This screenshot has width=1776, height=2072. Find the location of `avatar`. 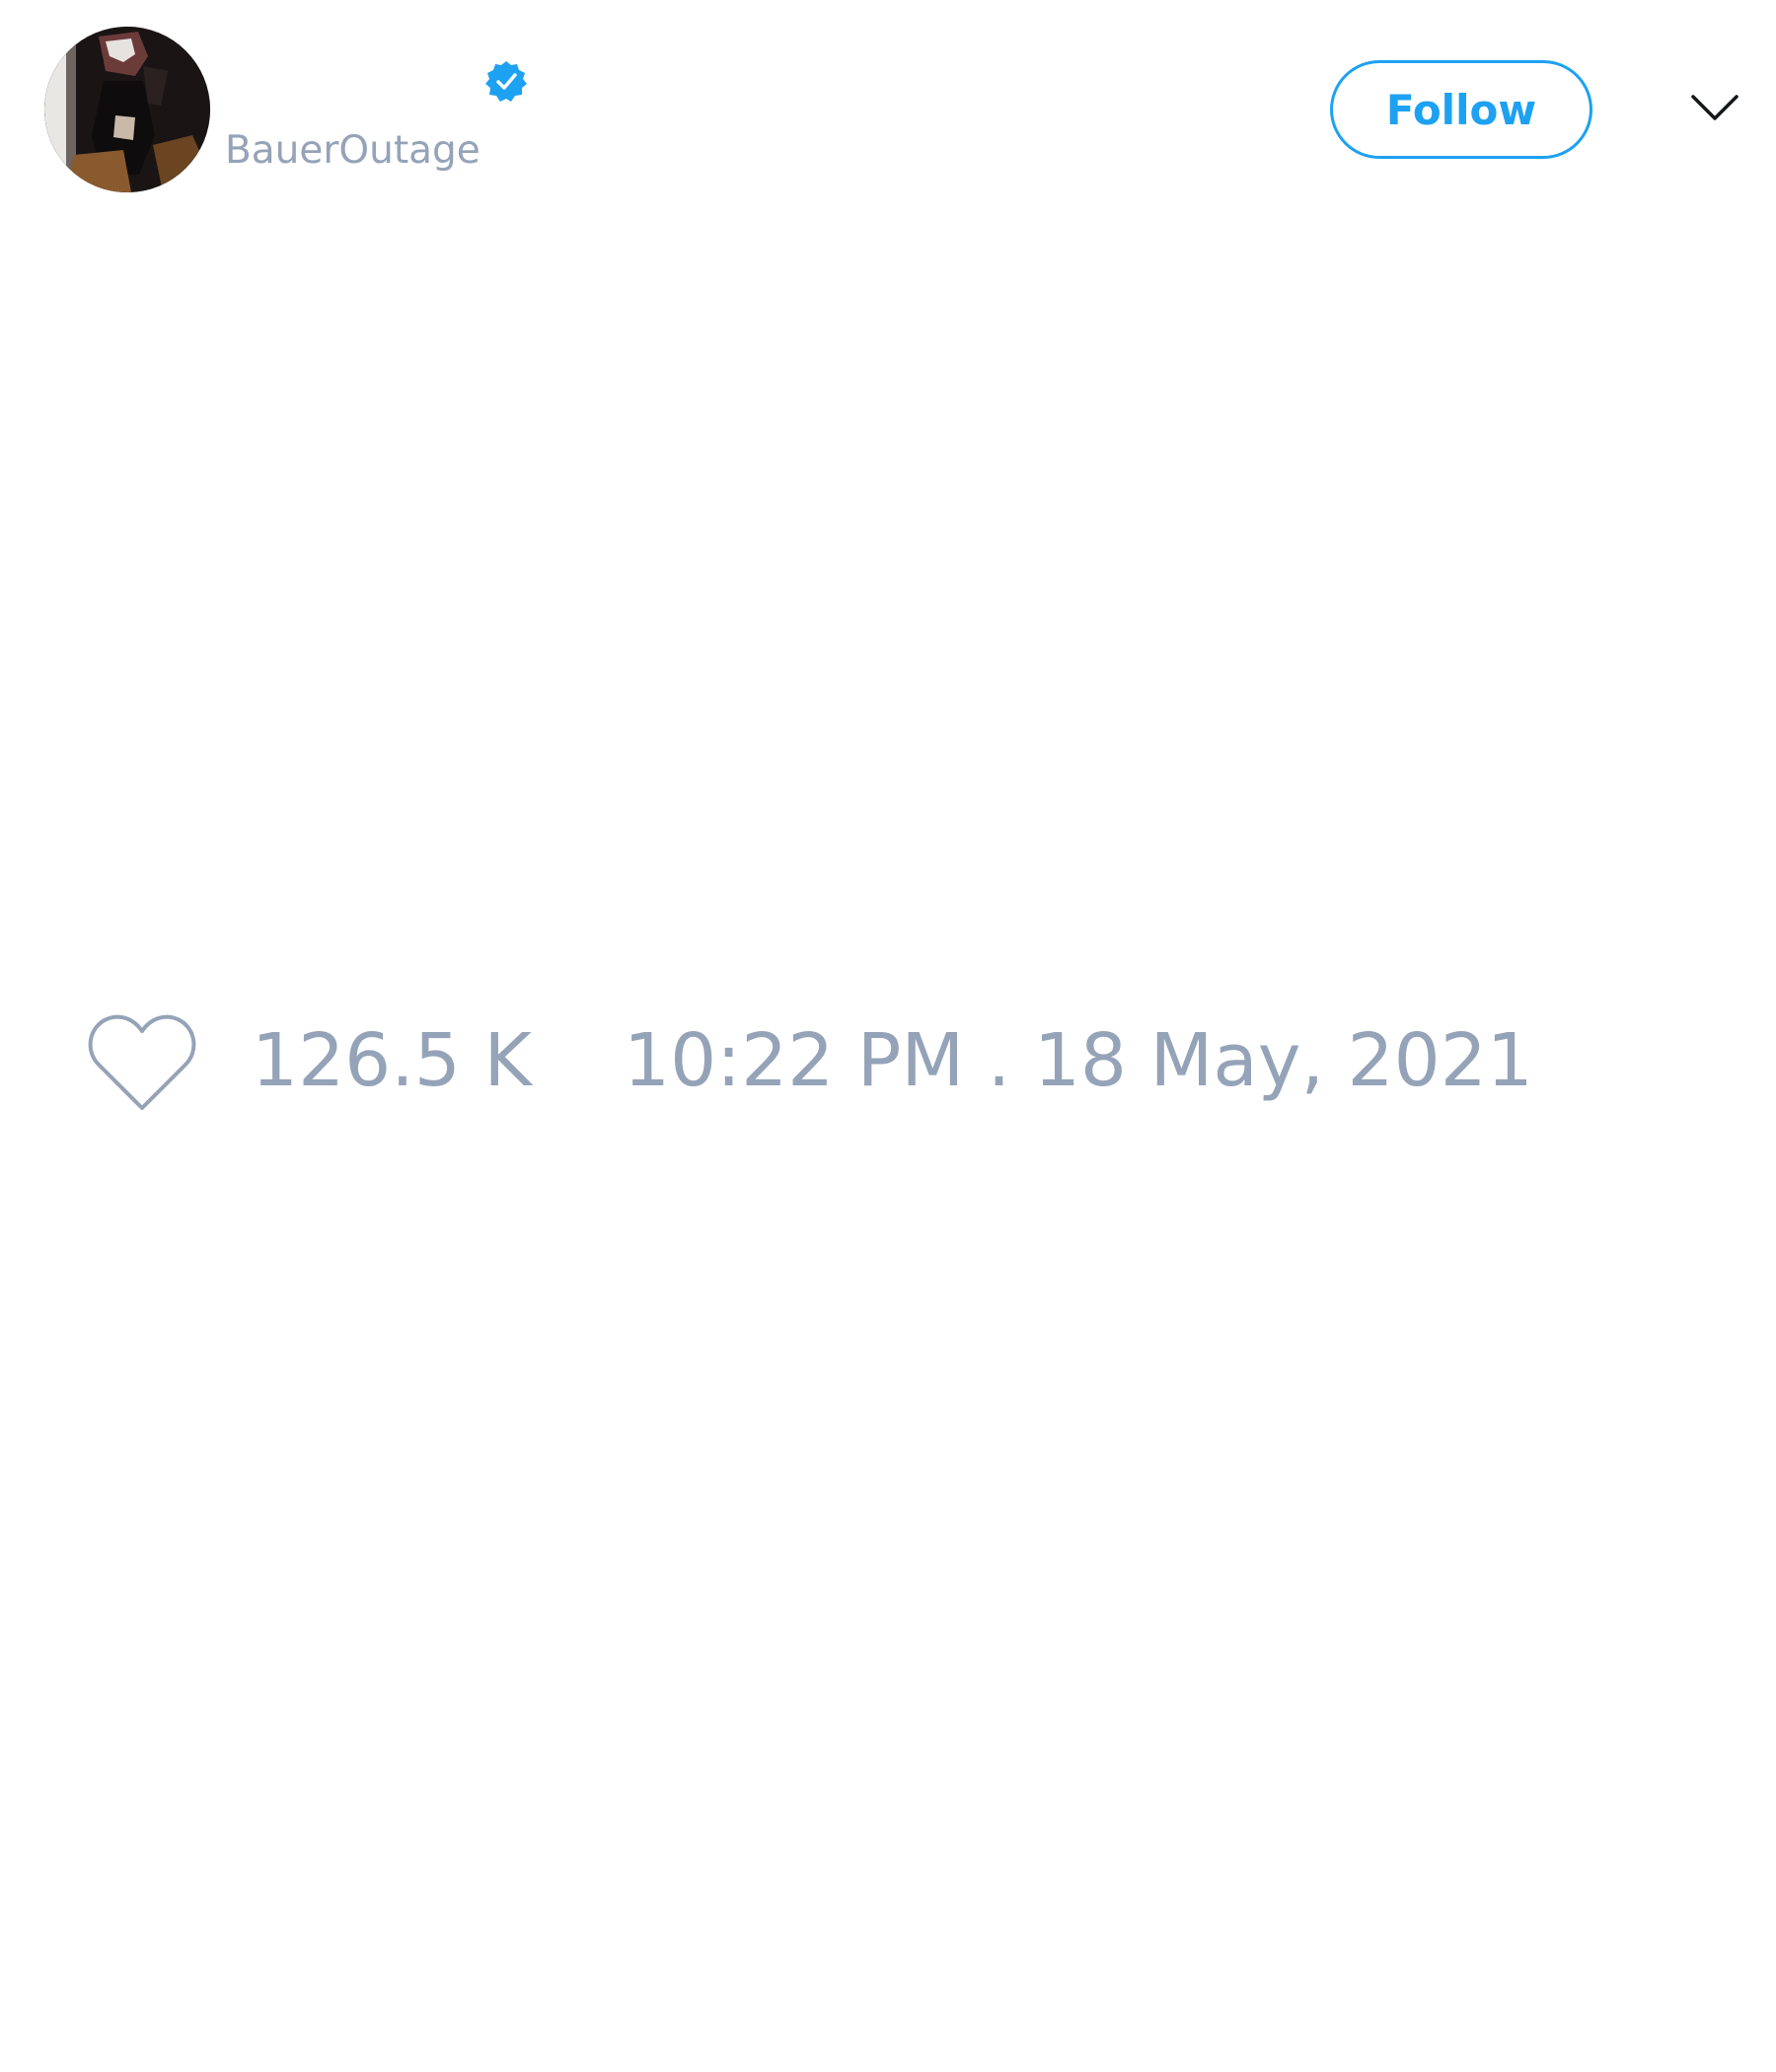

avatar is located at coordinates (127, 110).